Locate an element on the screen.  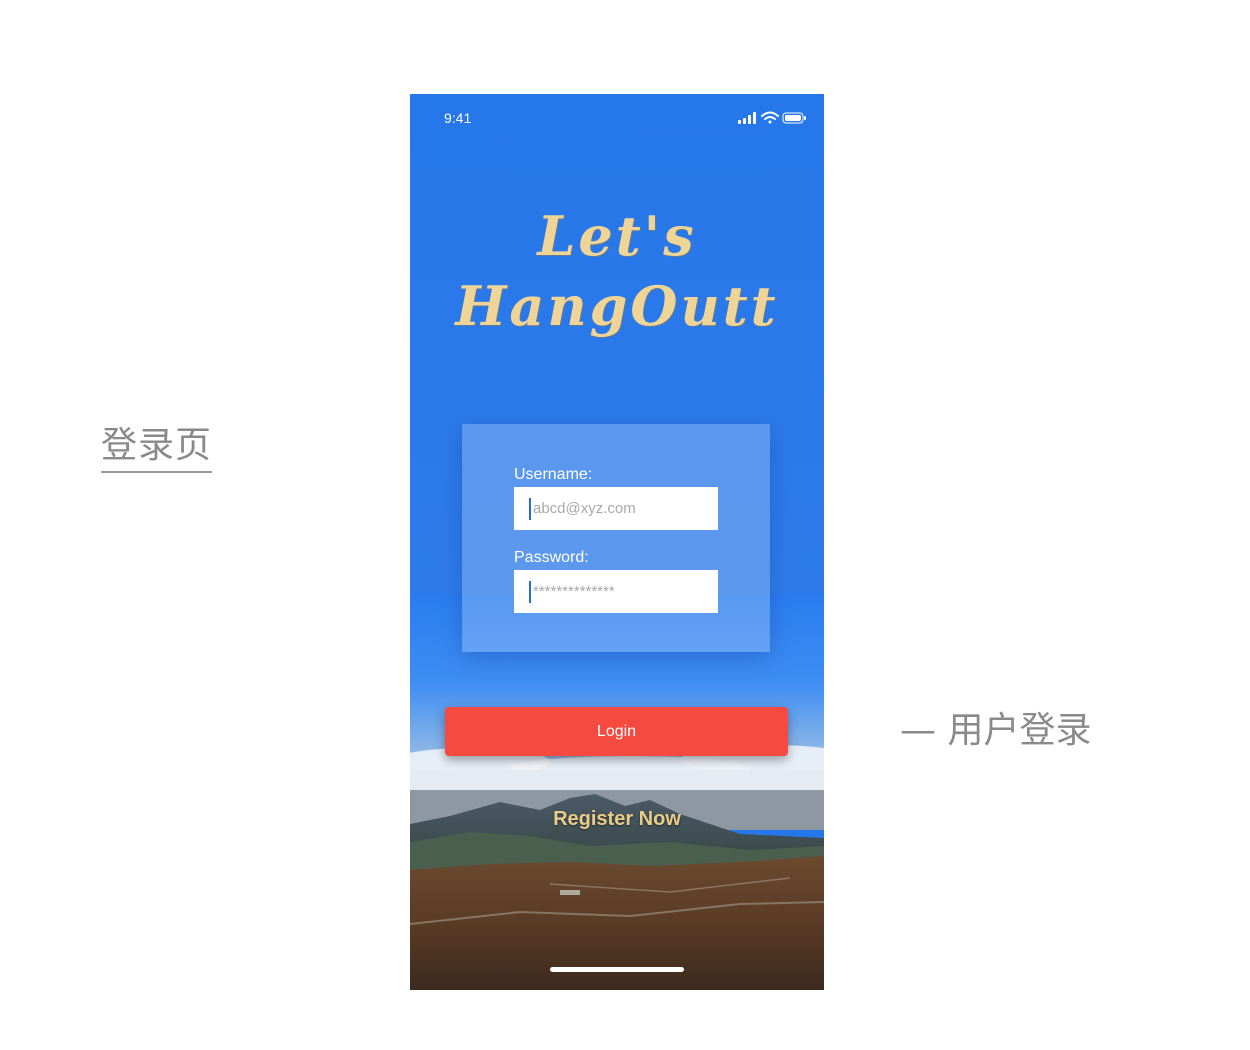
battery-icon is located at coordinates (794, 118).